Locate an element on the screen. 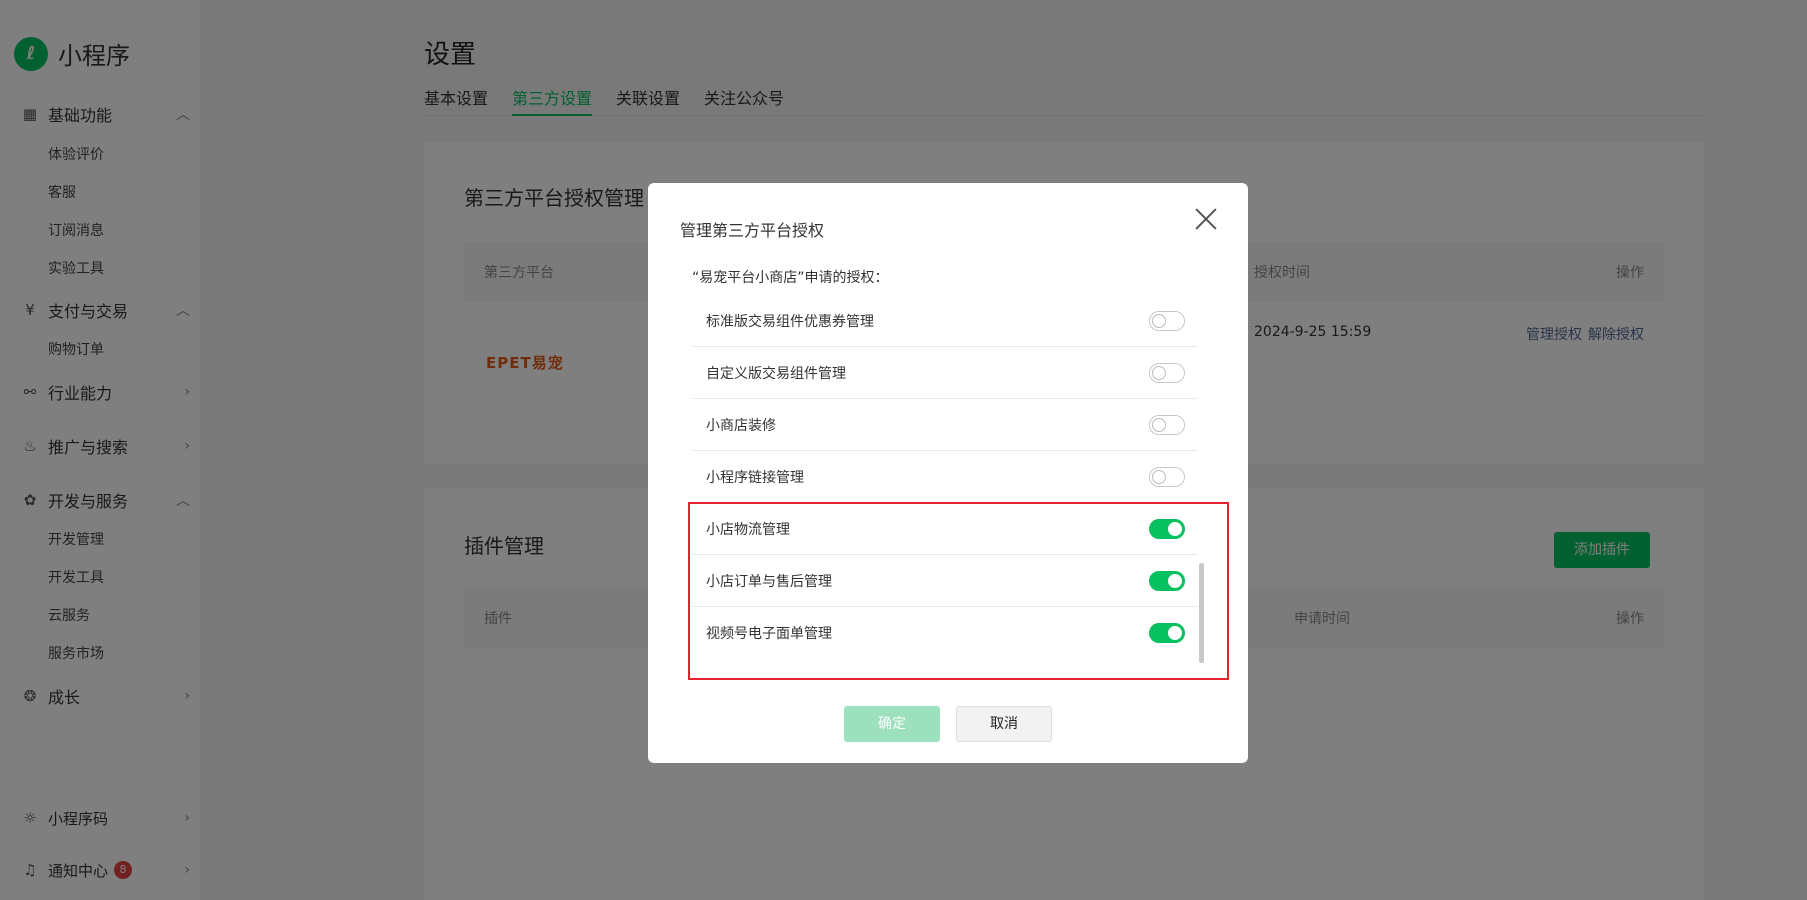 The image size is (1807, 900). permission-item: 小程序链接管理 is located at coordinates (944, 477).